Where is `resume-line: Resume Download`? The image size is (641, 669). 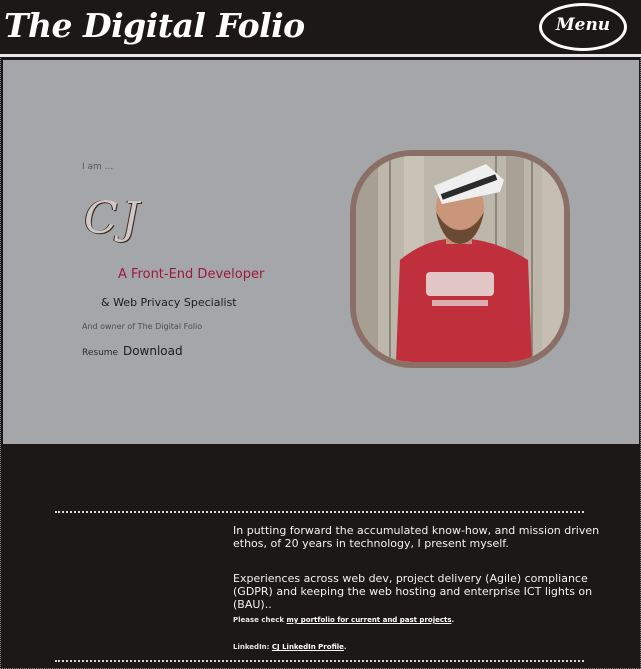
resume-line: Resume Download is located at coordinates (132, 351).